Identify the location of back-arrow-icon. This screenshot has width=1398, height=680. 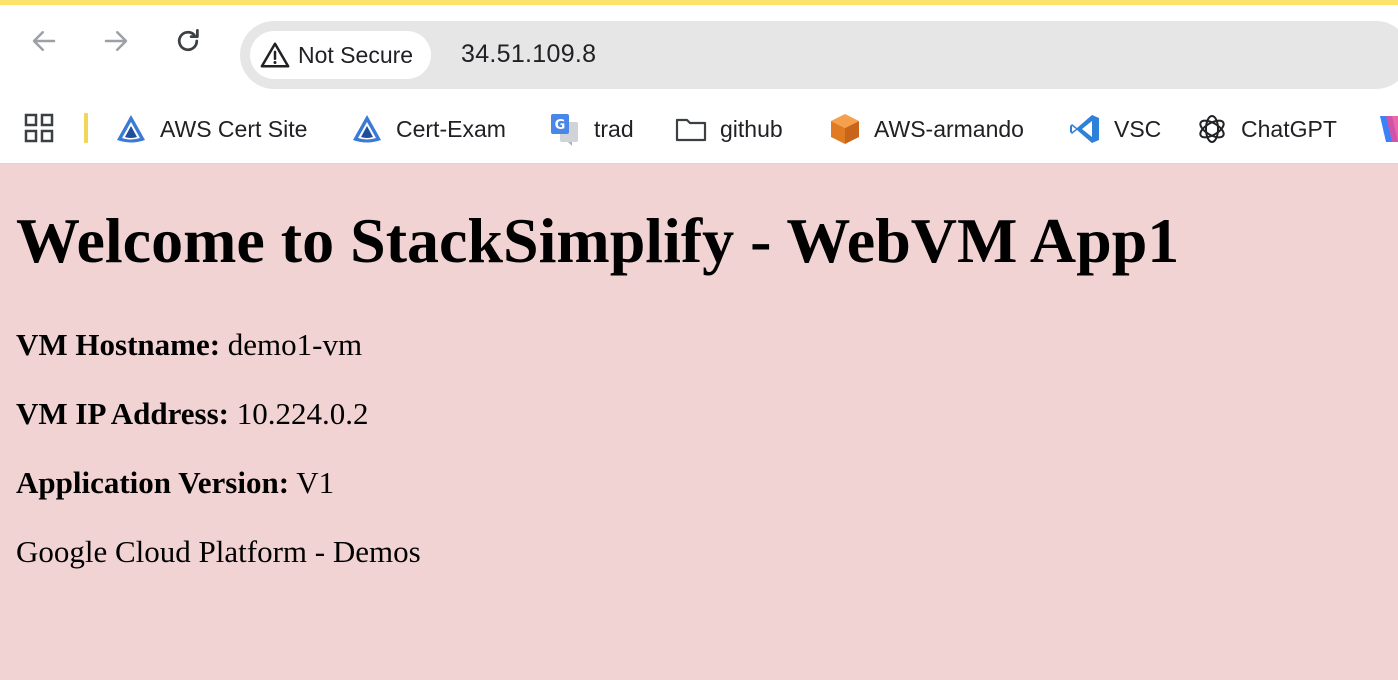
(44, 41).